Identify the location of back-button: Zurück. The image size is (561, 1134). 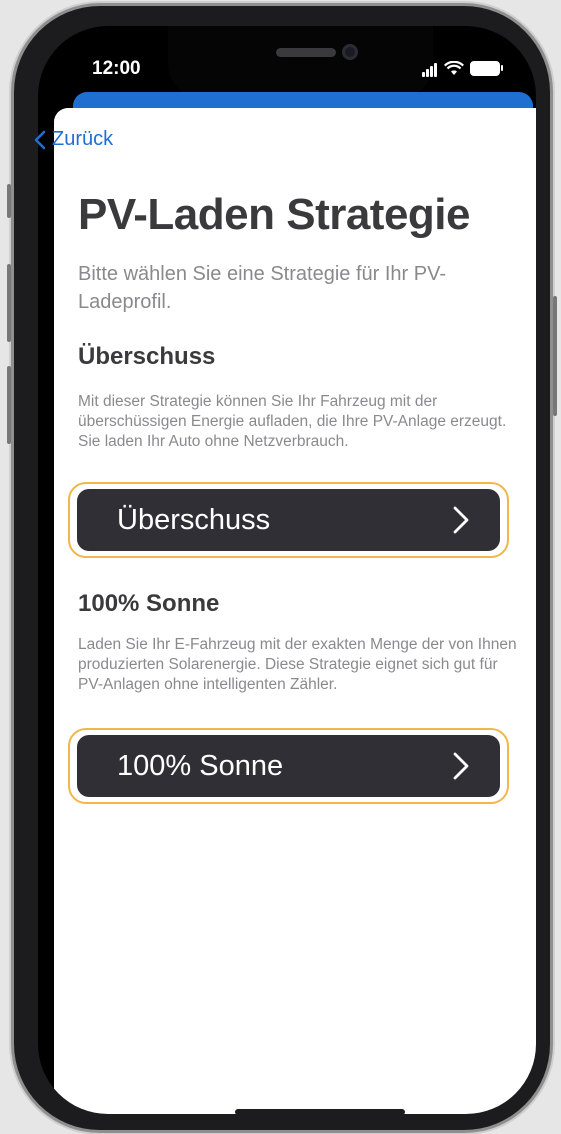
(73, 139).